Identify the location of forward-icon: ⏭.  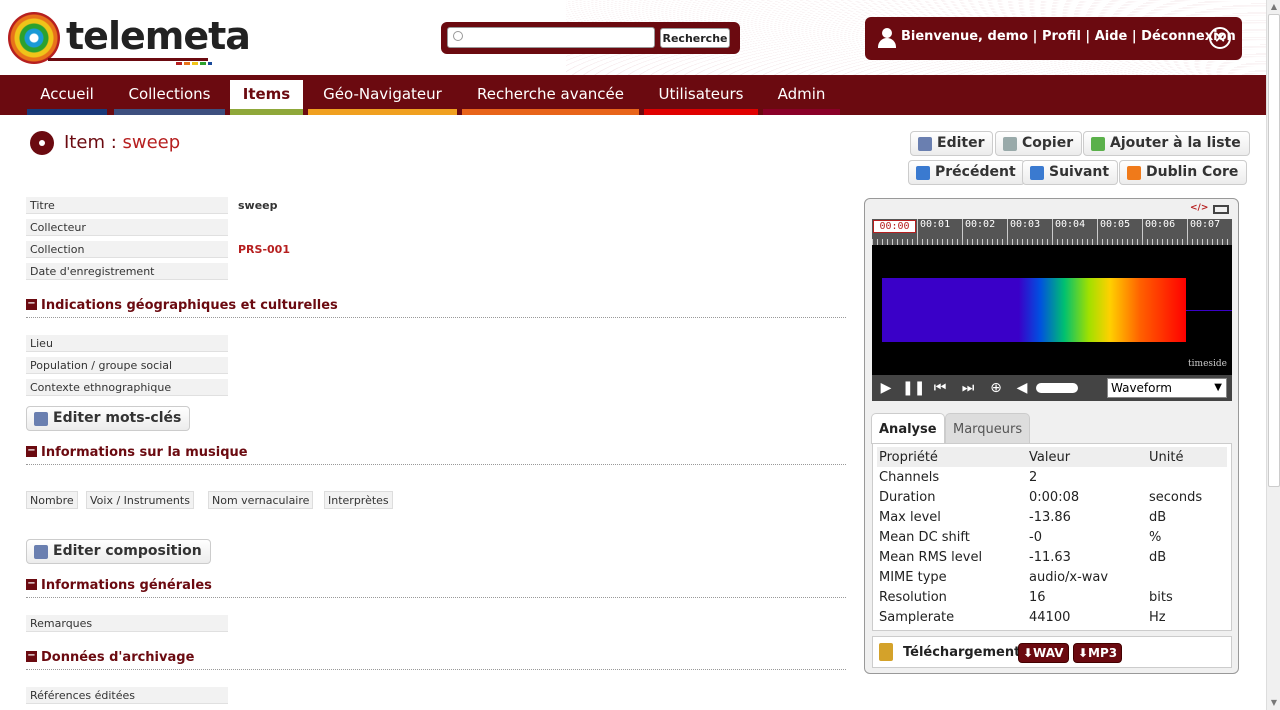
(968, 388).